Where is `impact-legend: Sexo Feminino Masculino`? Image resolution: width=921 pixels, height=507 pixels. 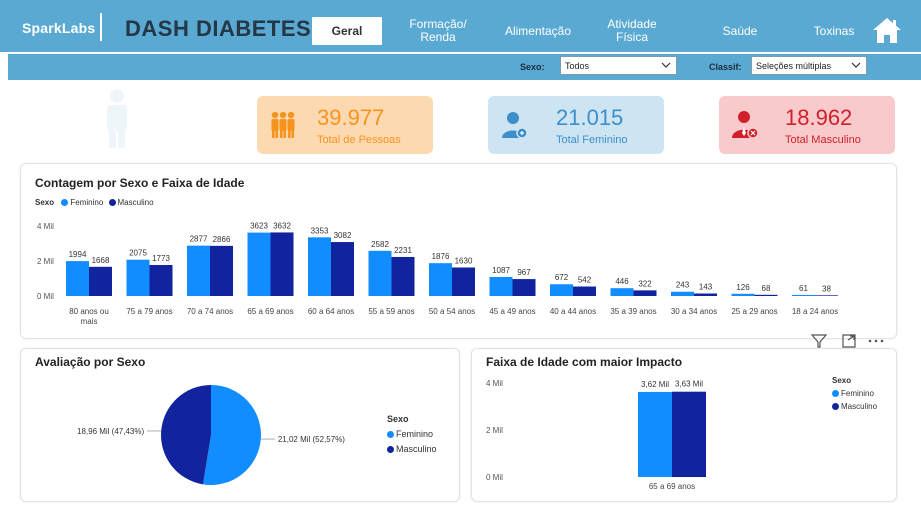 impact-legend: Sexo Feminino Masculino is located at coordinates (854, 393).